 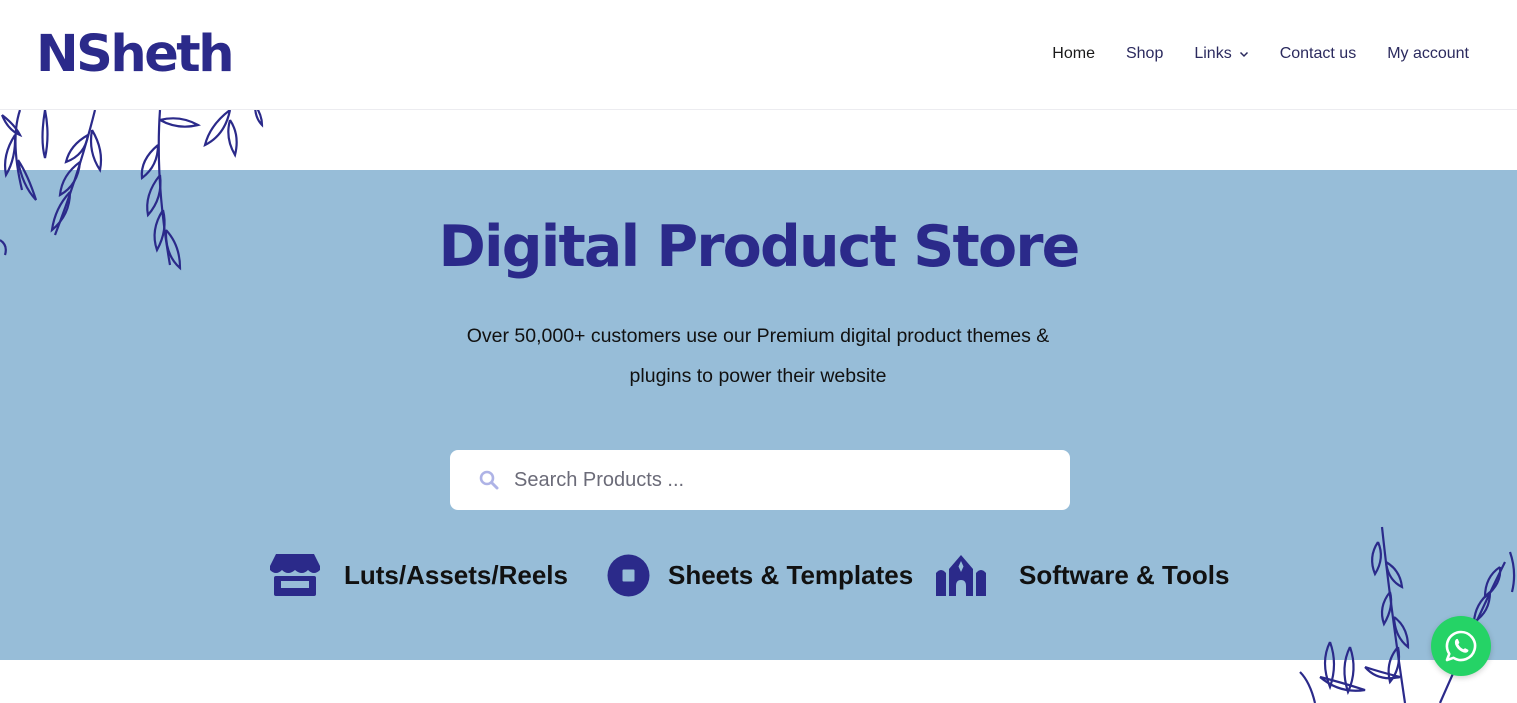 I want to click on nav-account-label: My account, so click(x=1428, y=53).